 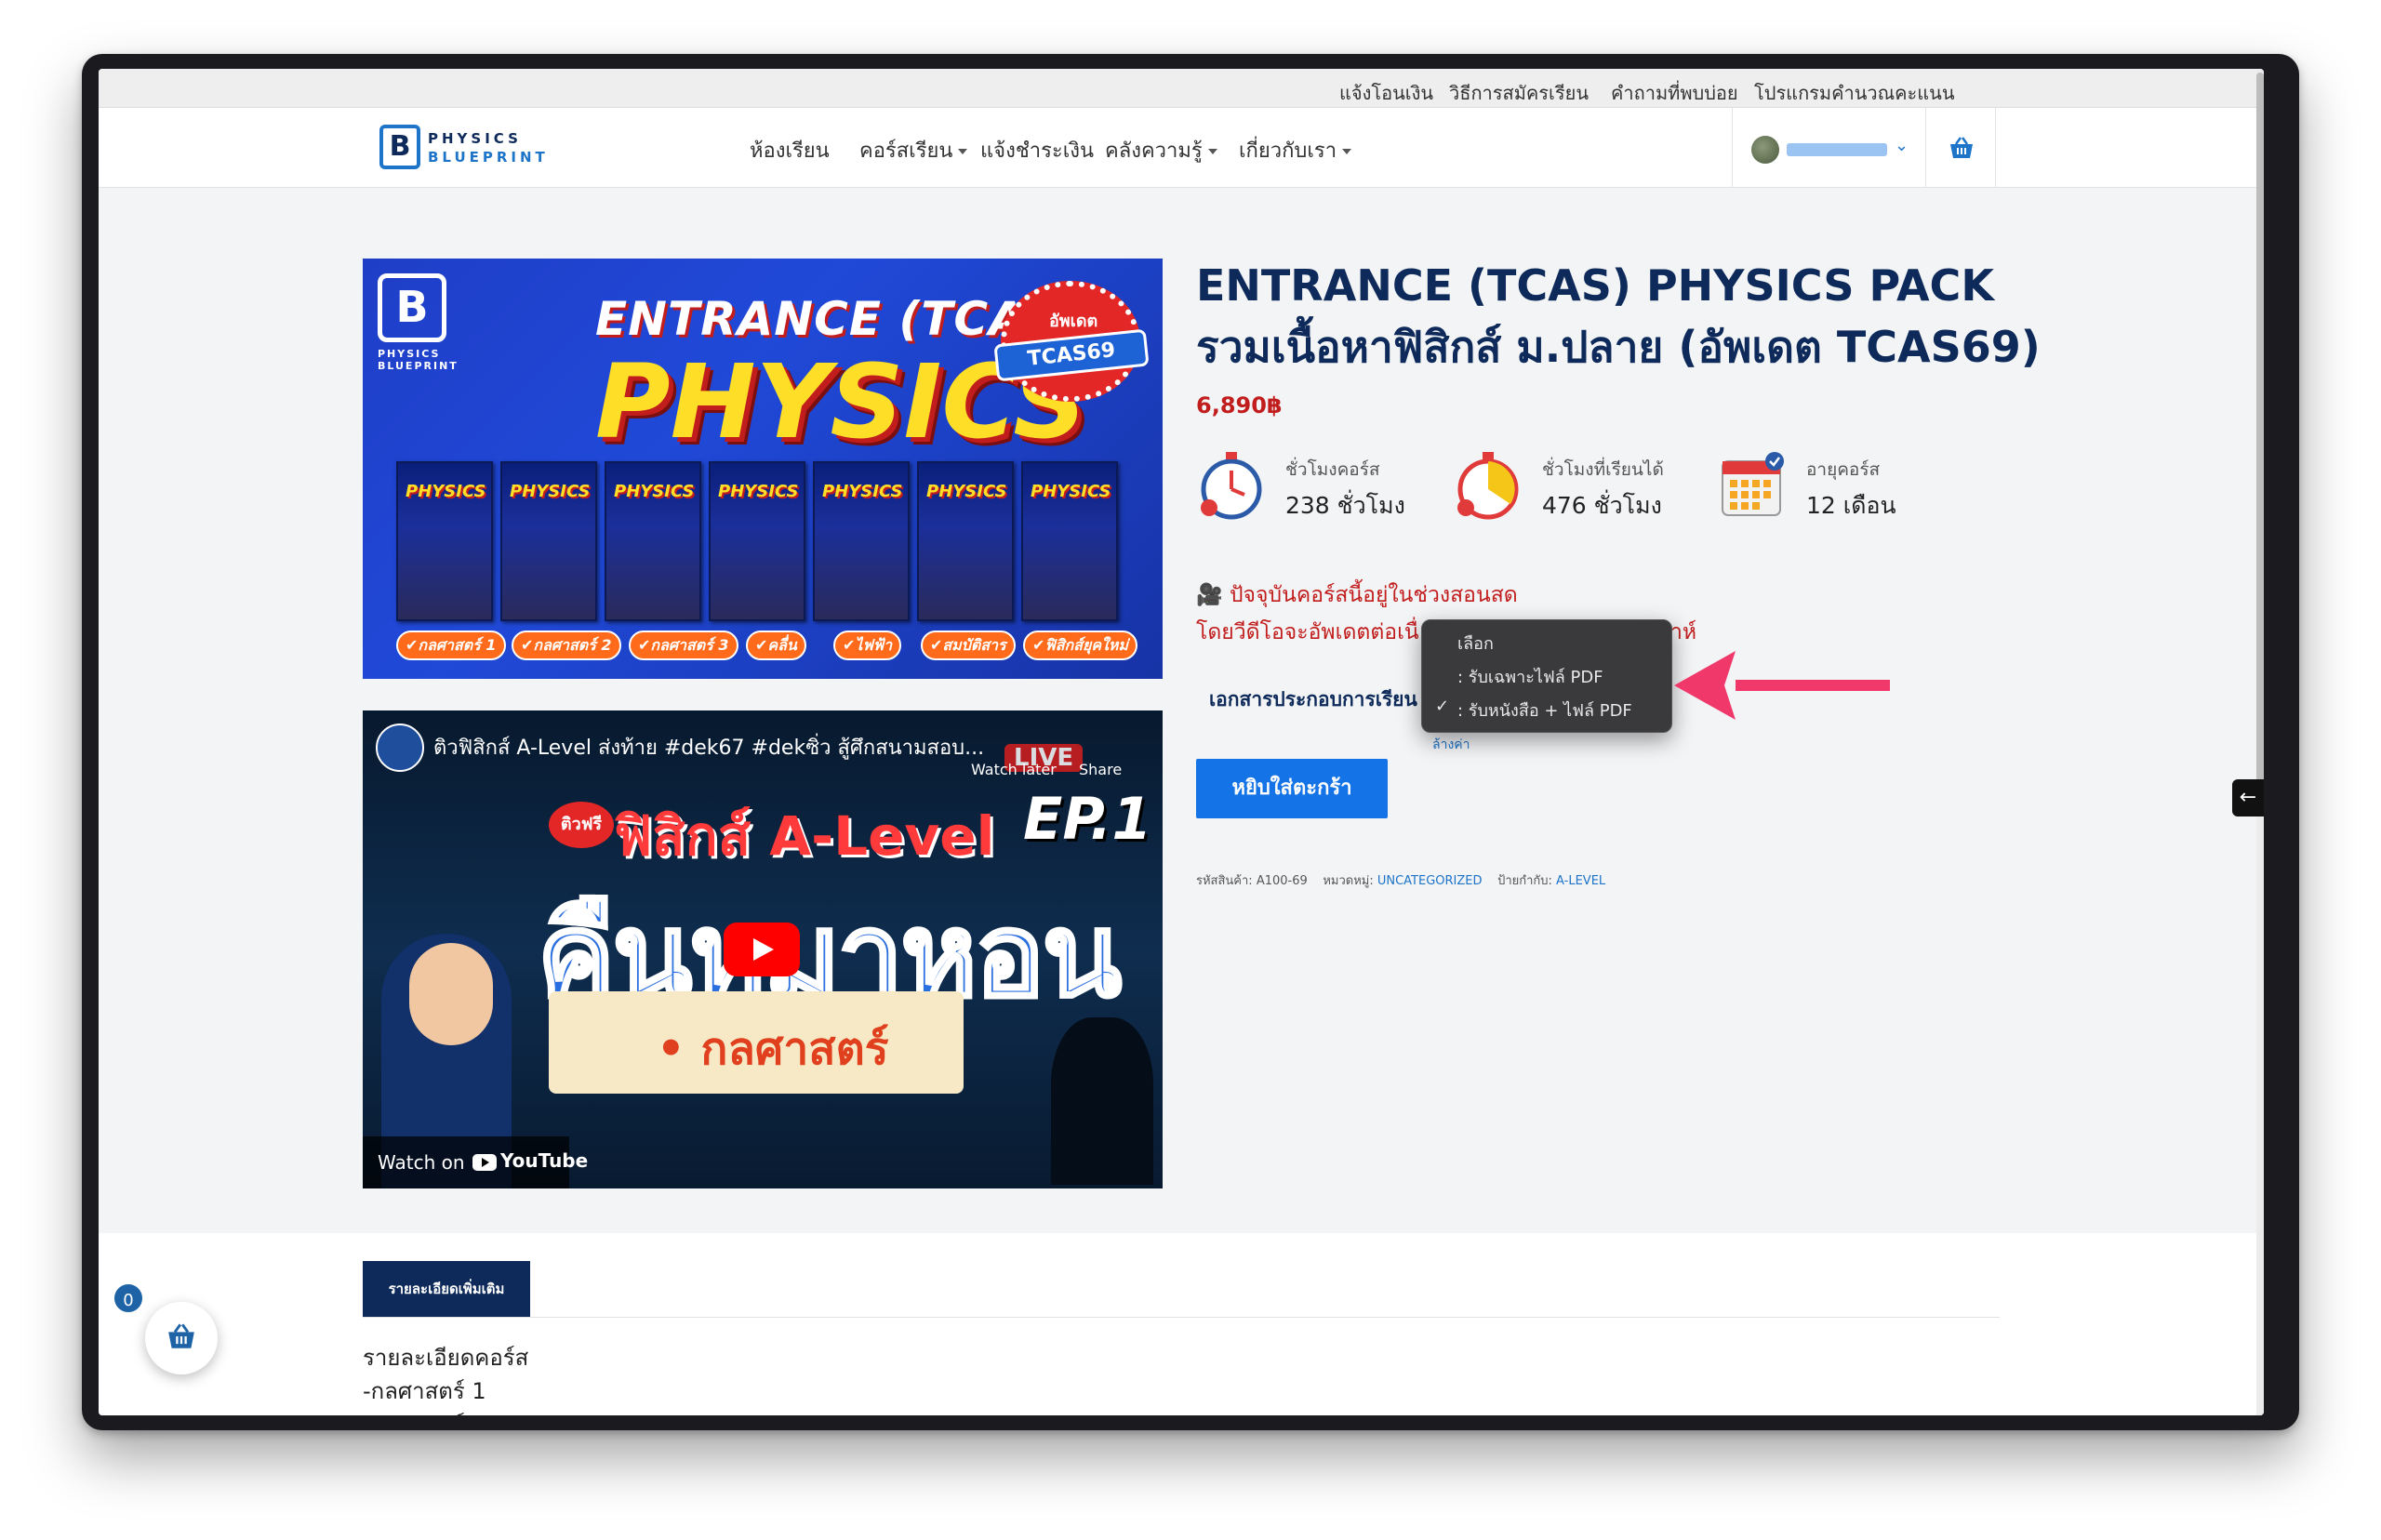 I want to click on header-cart-button, so click(x=1960, y=148).